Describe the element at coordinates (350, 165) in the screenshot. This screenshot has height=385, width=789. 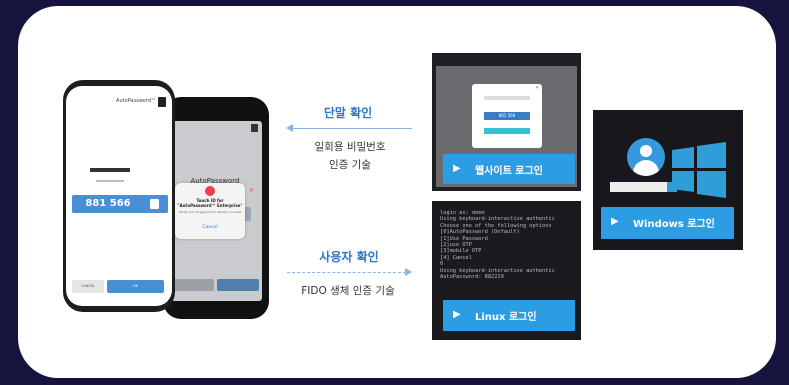
I see `otp-tech-line2: 인증 기술` at that location.